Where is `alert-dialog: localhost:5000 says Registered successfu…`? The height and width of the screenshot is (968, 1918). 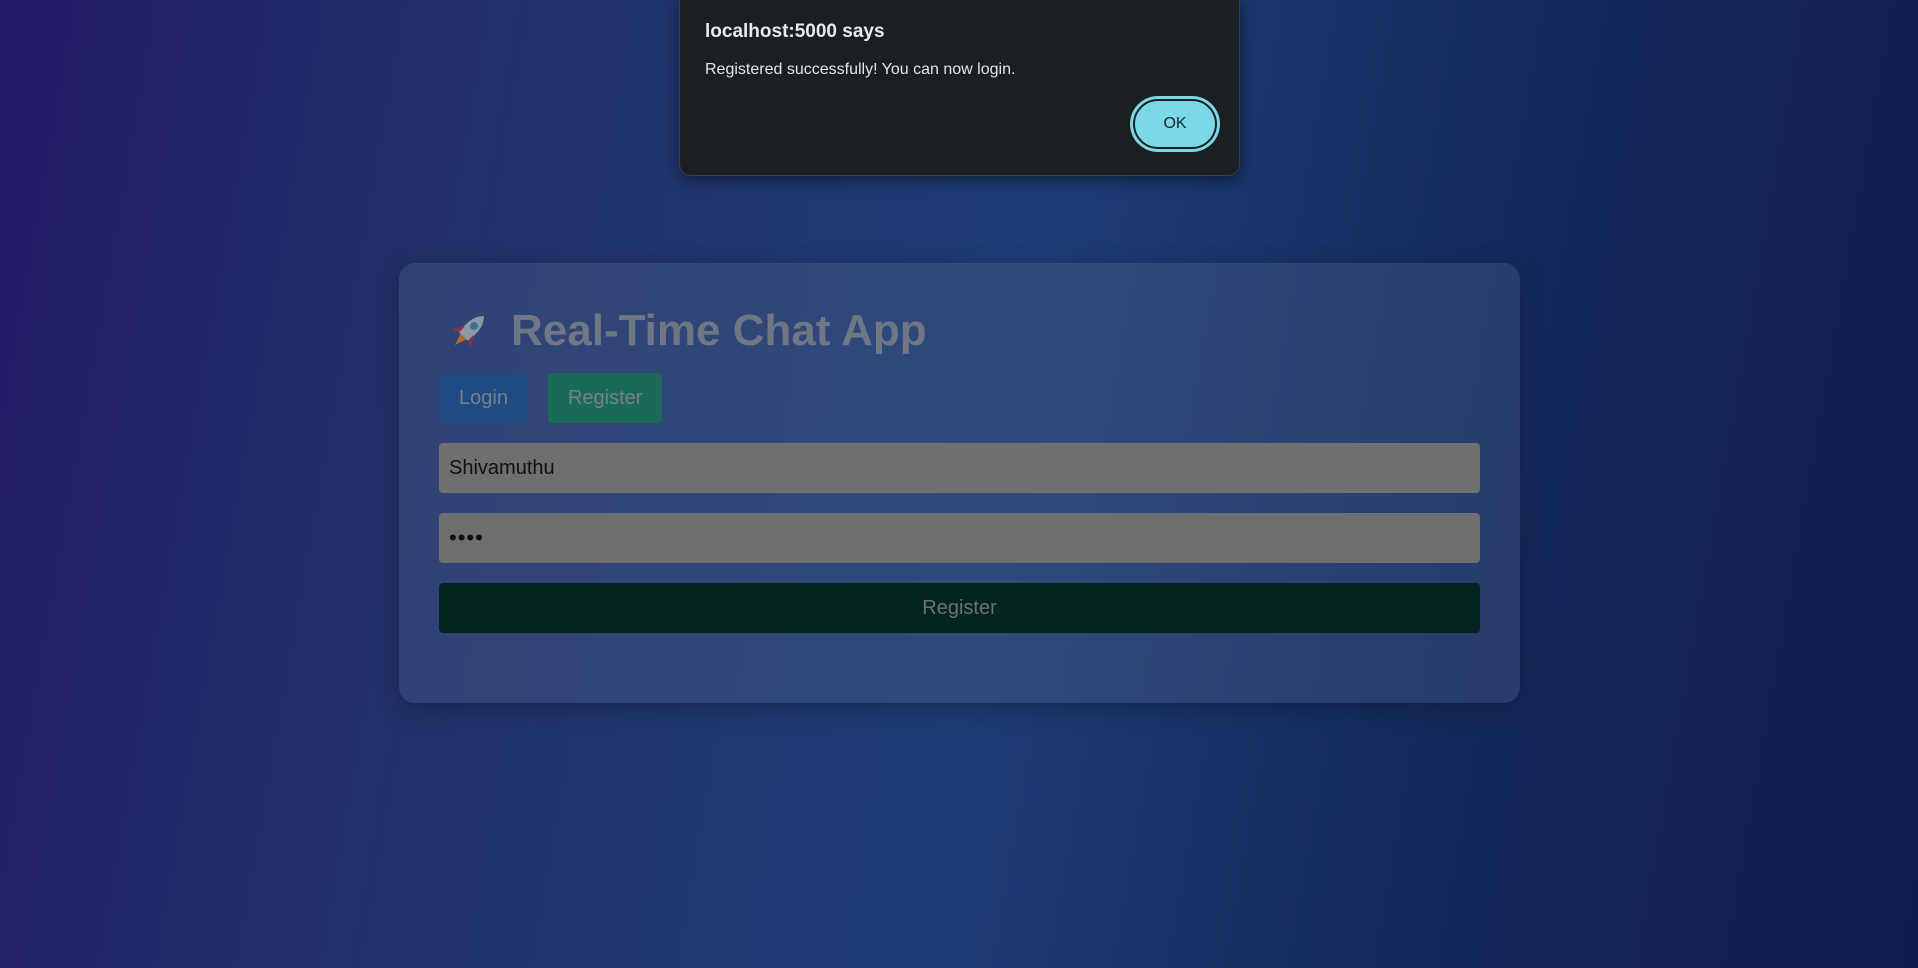
alert-dialog: localhost:5000 says Registered successfu… is located at coordinates (959, 88).